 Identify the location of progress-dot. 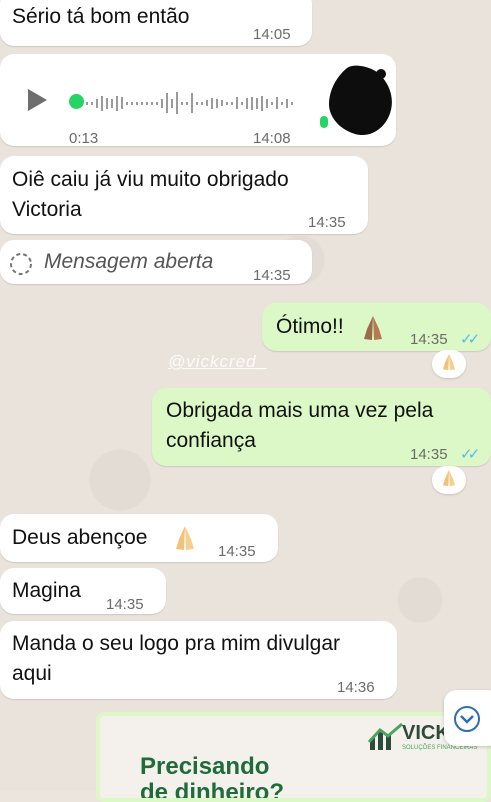
(76, 101).